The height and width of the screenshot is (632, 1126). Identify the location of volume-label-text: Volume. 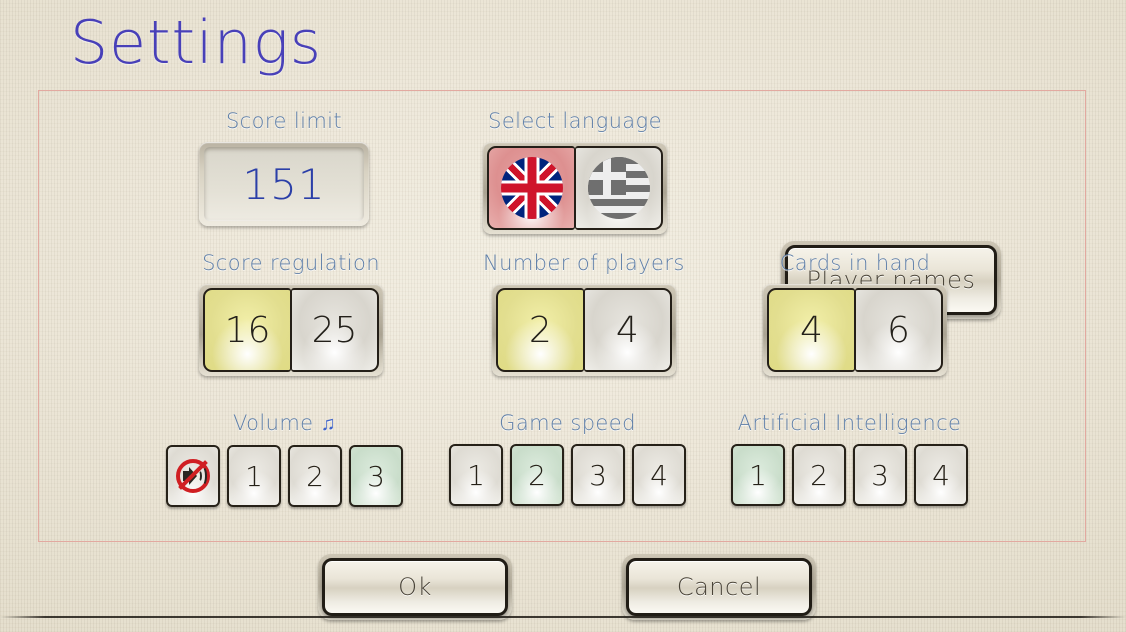
(273, 423).